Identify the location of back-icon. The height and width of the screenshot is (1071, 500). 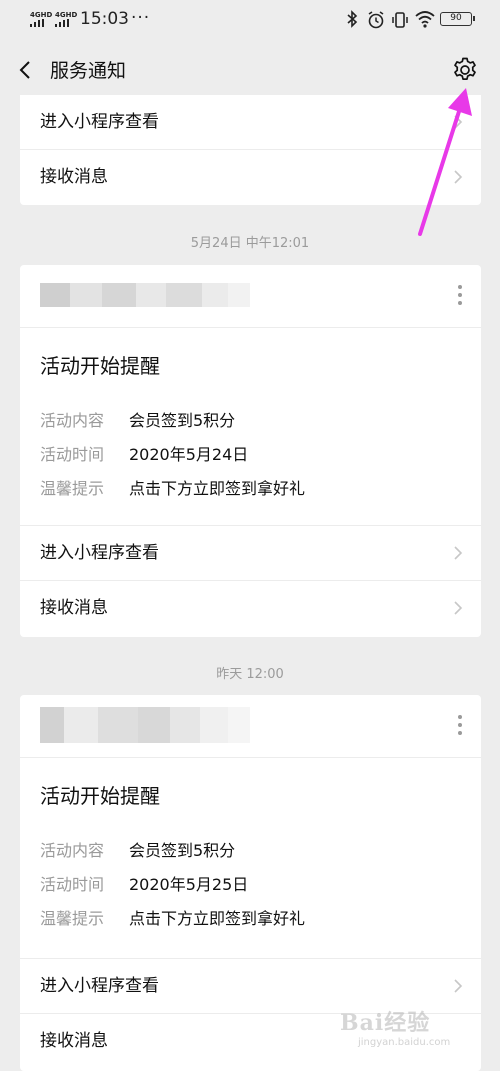
(26, 70).